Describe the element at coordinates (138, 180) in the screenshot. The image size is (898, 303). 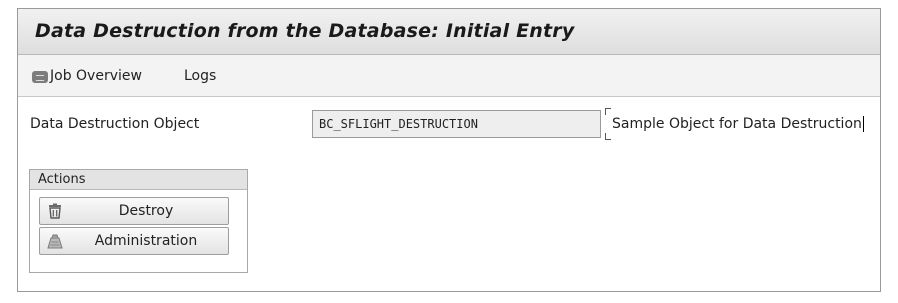
I see `actions-group-title: Actions` at that location.